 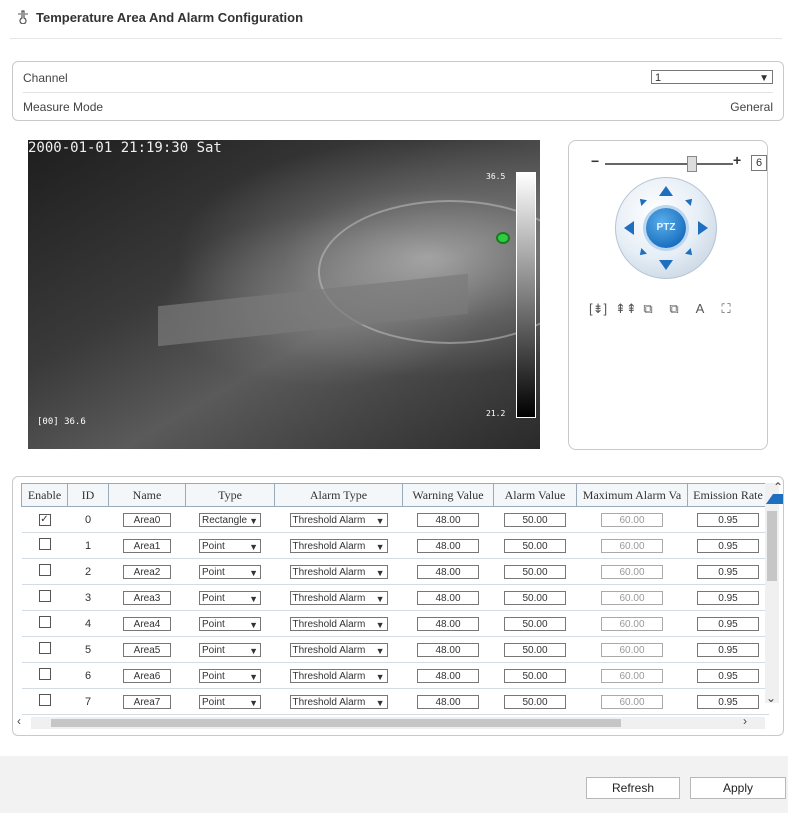 I want to click on enable-checkbox: ✓, so click(x=44, y=520).